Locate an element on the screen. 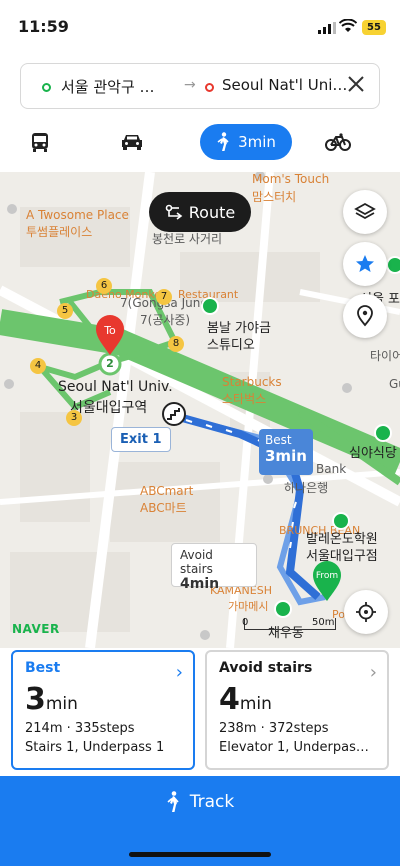  wifi-icon is located at coordinates (348, 25).